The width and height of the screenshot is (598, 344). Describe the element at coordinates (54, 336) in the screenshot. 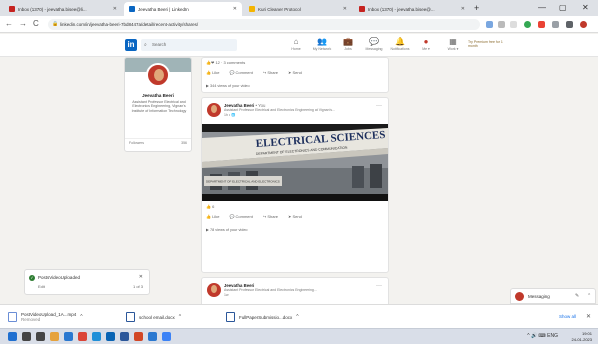

I see `file-explorer-icon` at that location.